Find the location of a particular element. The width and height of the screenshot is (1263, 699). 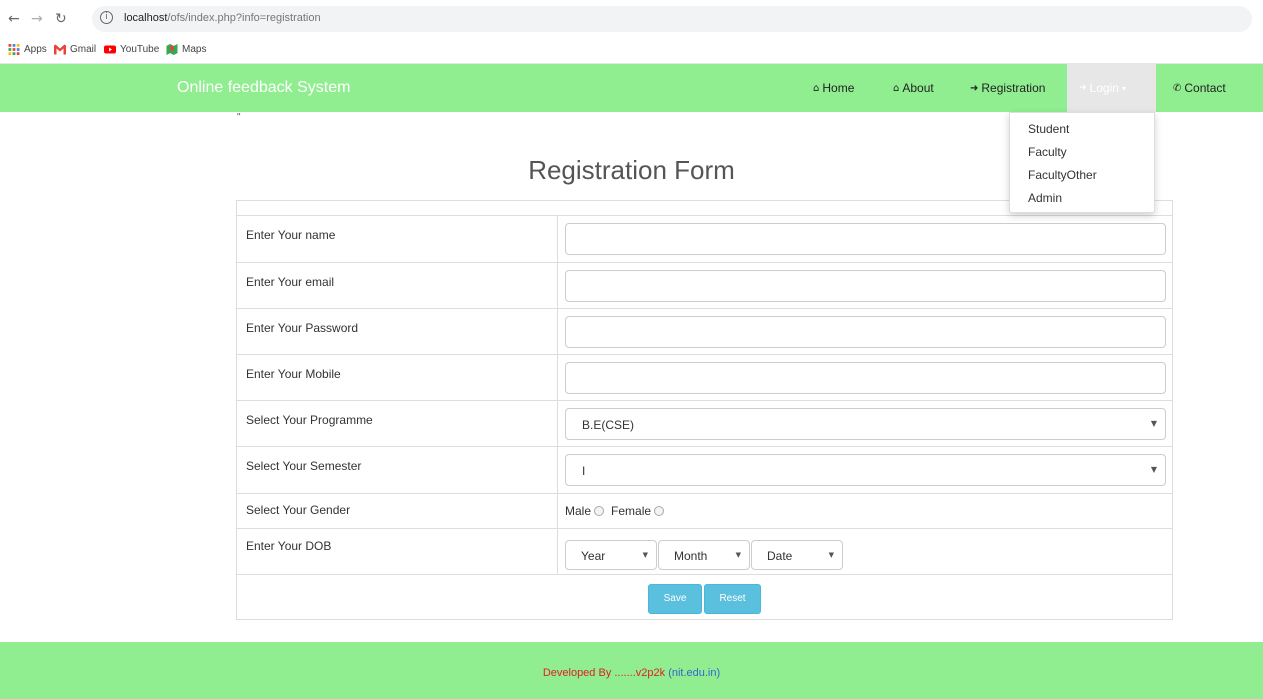

login-dropdown-menu: Student Faculty FacultyOther Admin is located at coordinates (1082, 162).